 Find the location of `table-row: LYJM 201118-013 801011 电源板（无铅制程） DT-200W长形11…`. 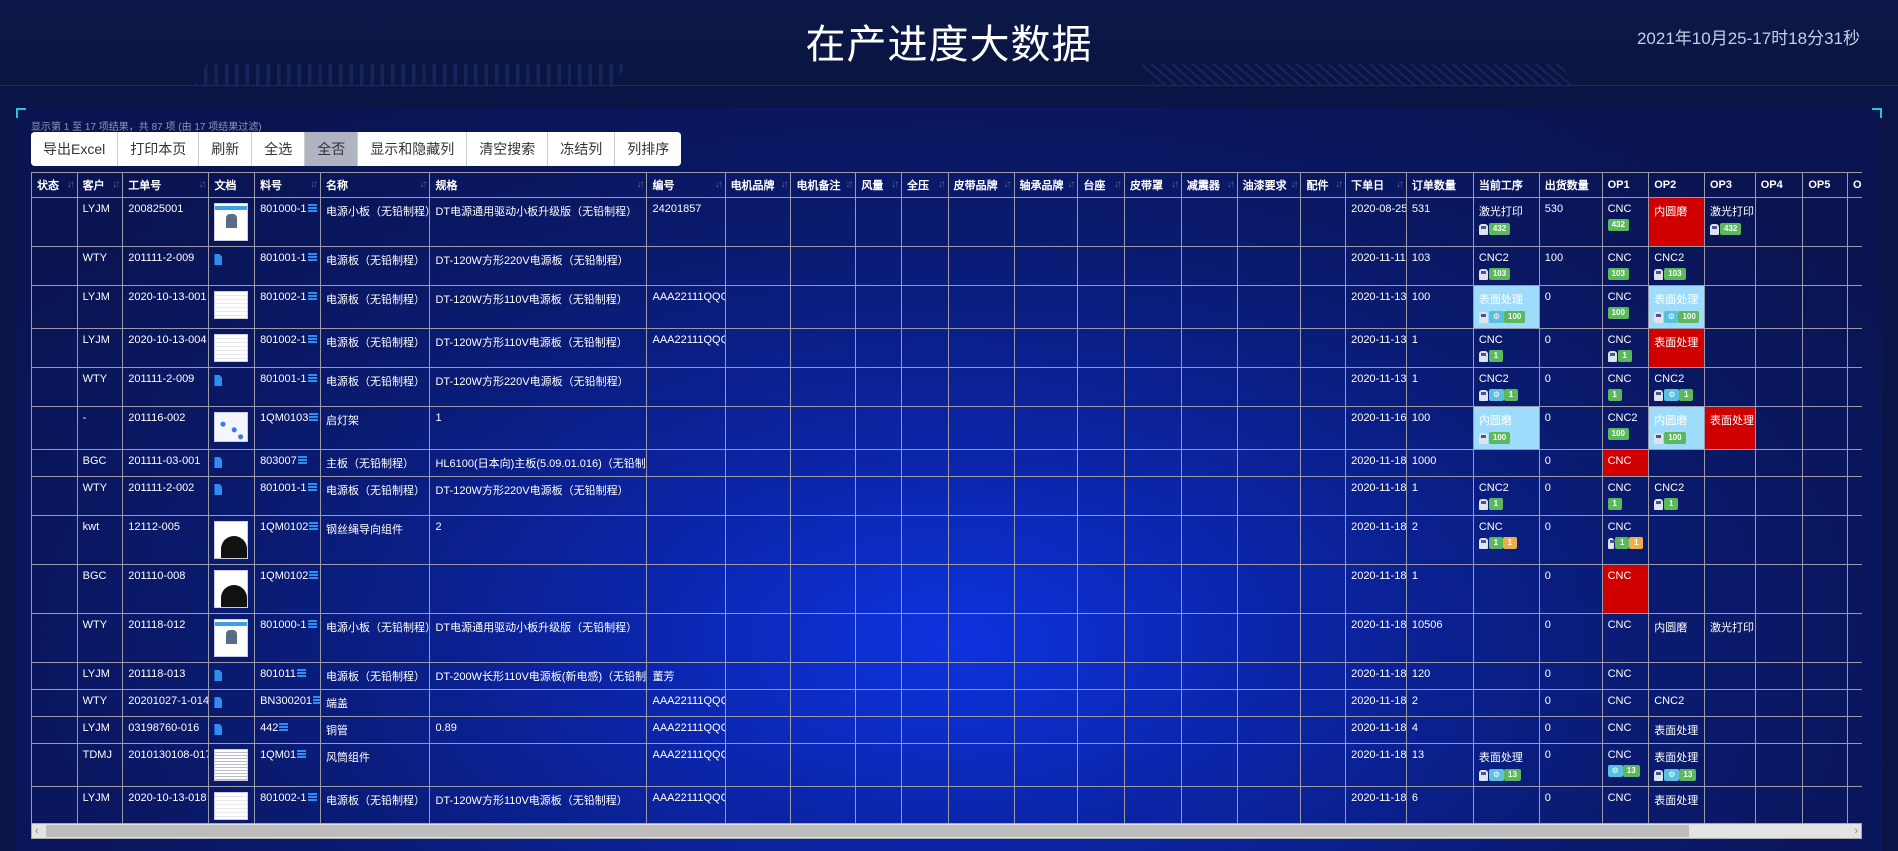

table-row: LYJM 201118-013 801011 电源板（无铅制程） DT-200W长形11… is located at coordinates (946, 676).